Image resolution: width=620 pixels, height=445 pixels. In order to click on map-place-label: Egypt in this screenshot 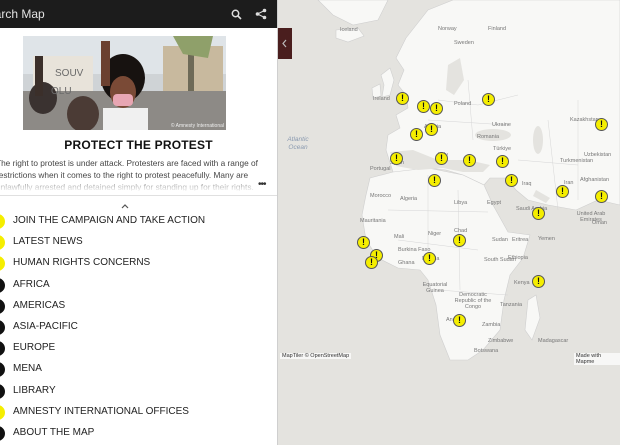, I will do `click(494, 203)`.